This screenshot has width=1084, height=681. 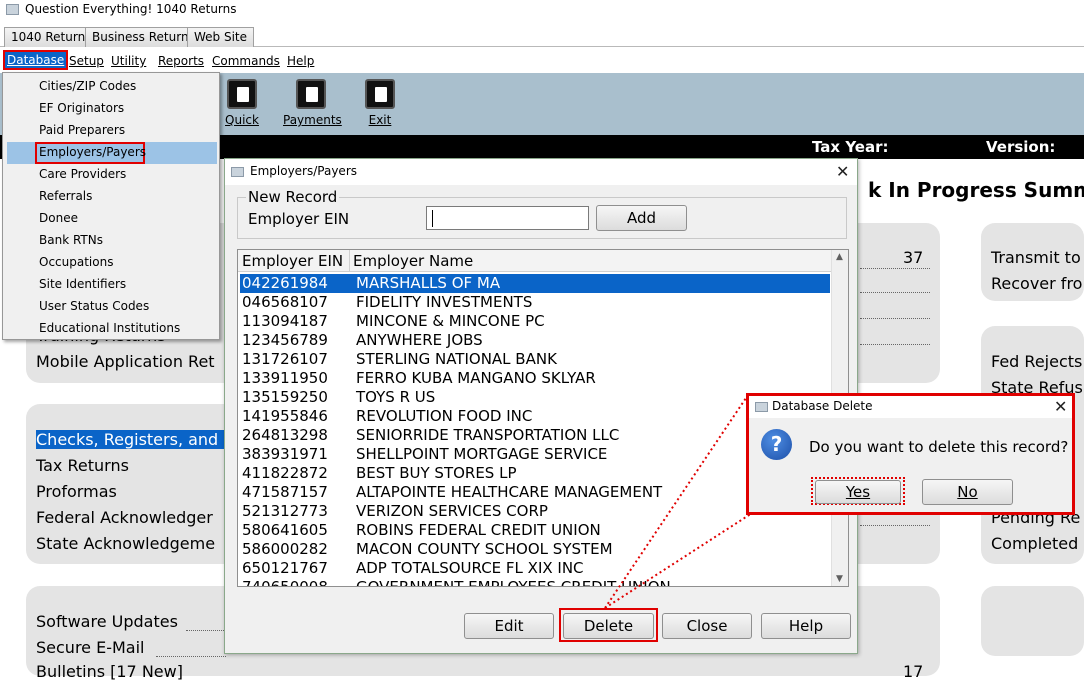 I want to click on menu-item-donee: Donee, so click(x=58, y=218).